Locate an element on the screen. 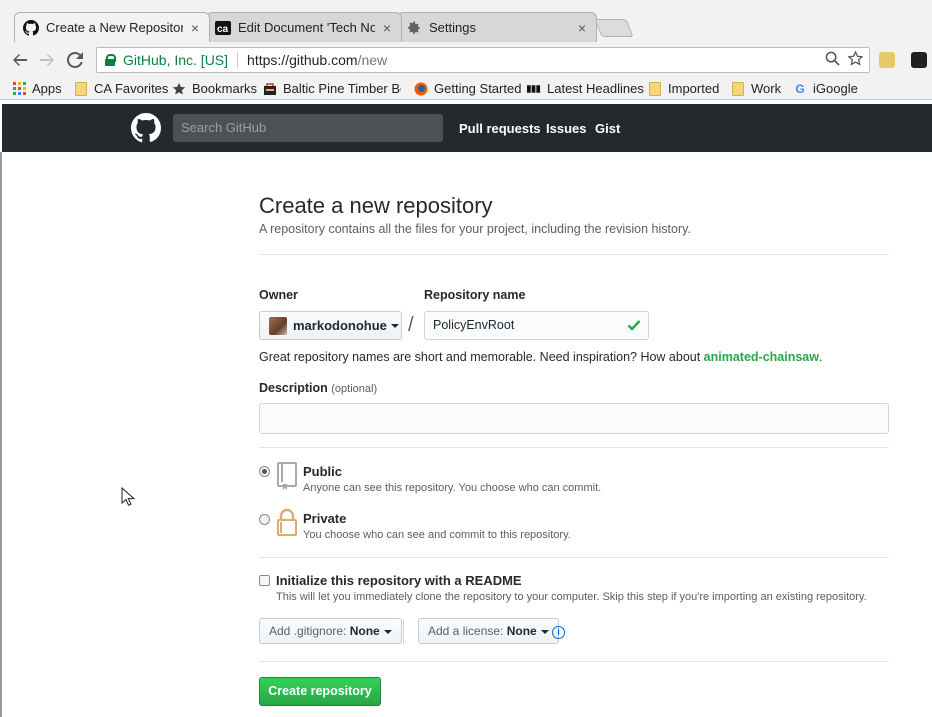 This screenshot has width=932, height=717. private-radio is located at coordinates (264, 519).